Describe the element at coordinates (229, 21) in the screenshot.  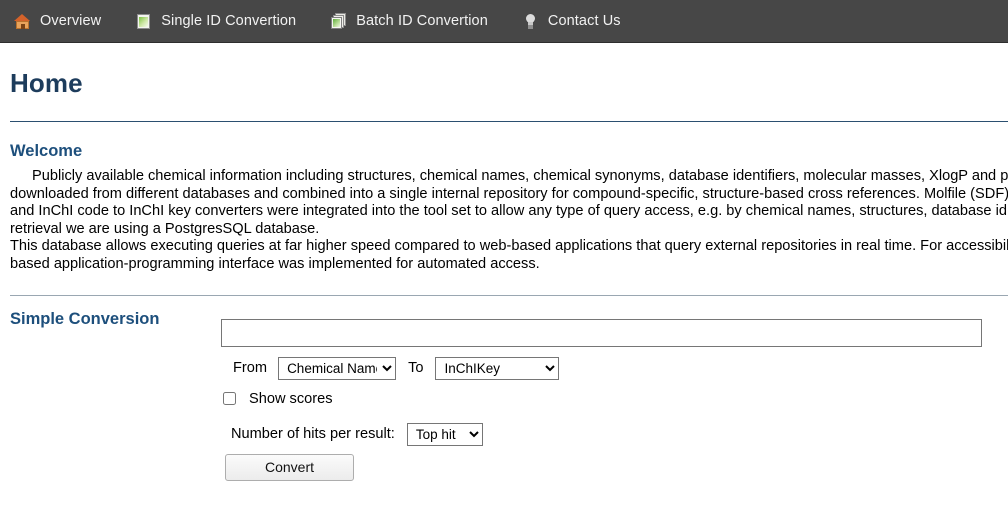
I see `nav-label-single-id-convertion: Single ID Convertion` at that location.